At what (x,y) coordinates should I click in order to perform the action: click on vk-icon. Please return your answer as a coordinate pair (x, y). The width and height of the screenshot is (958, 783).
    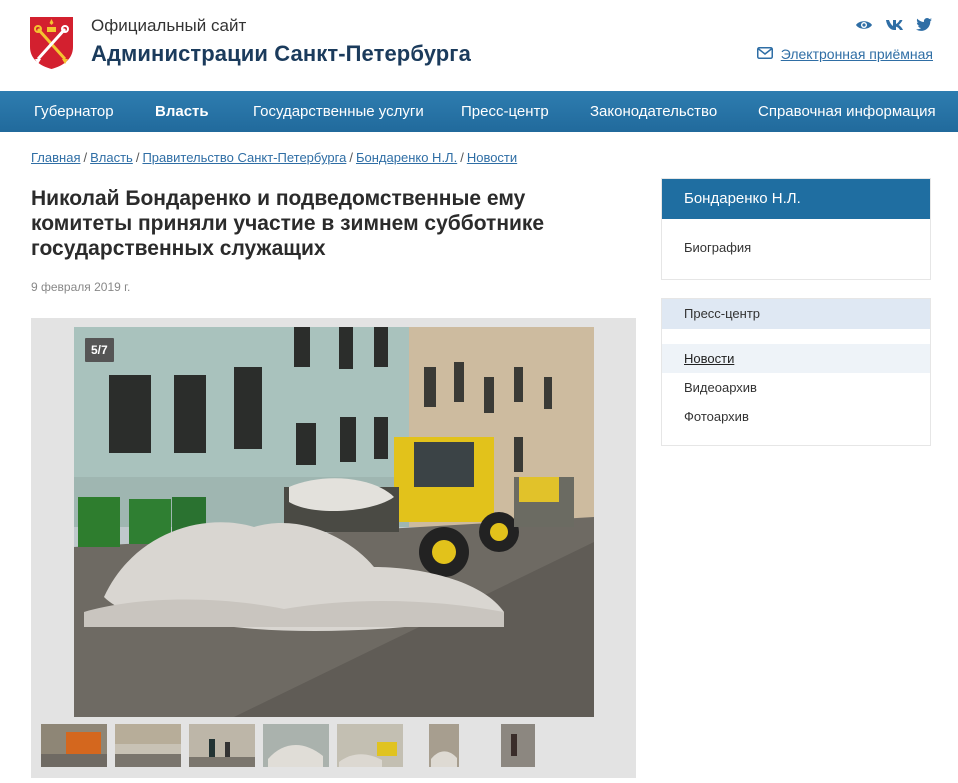
    Looking at the image, I should click on (894, 27).